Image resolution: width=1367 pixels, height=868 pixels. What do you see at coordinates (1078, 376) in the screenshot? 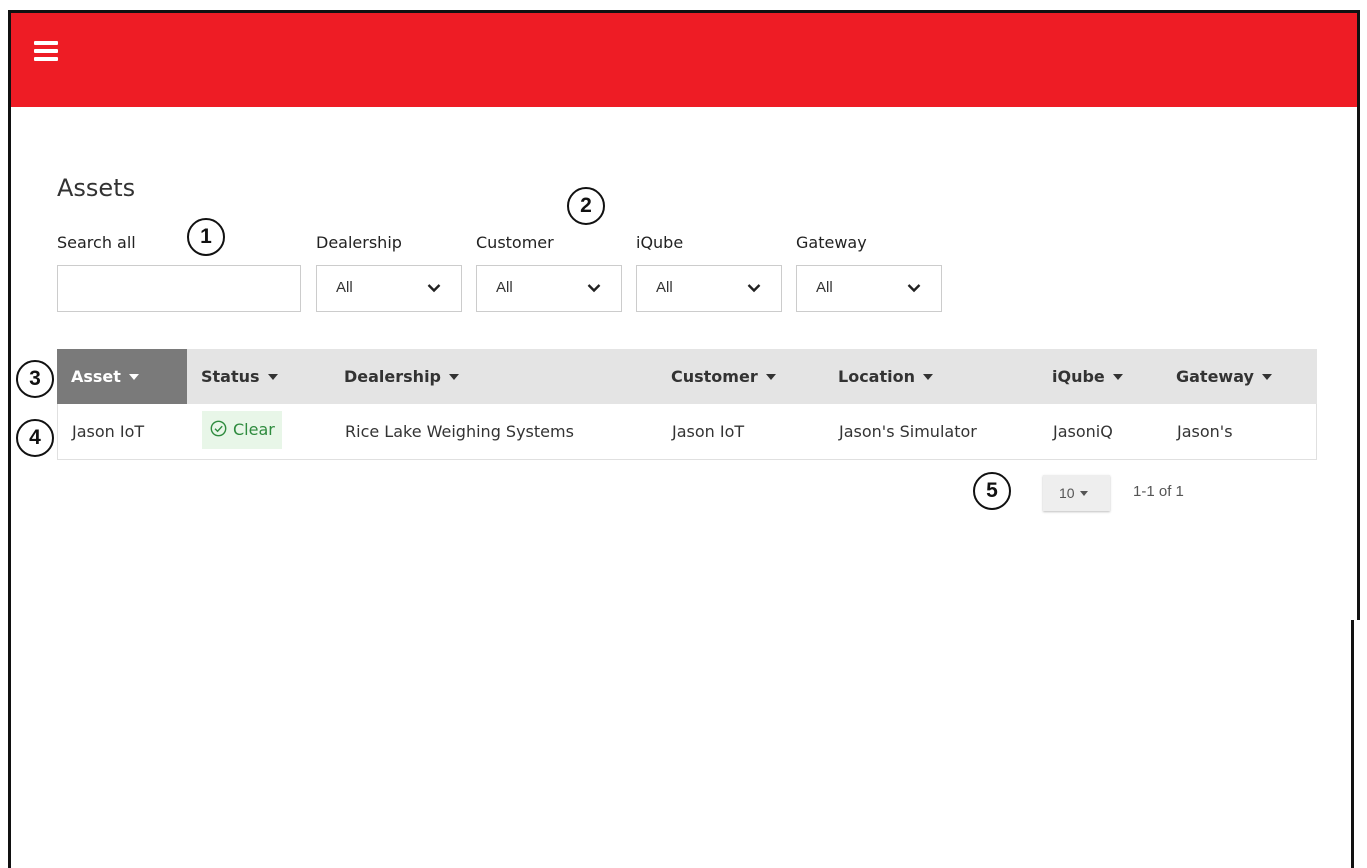
I see `column-header-label: iQube` at bounding box center [1078, 376].